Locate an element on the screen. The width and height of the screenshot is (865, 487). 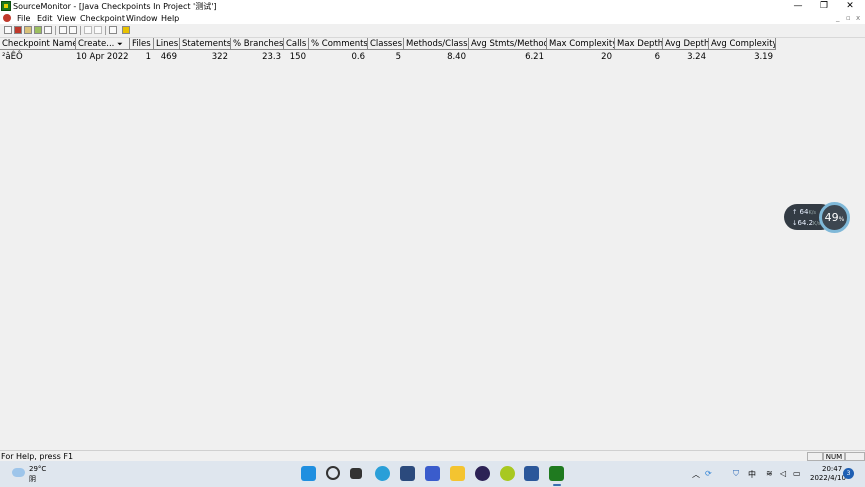
weather-temperature: 29°C is located at coordinates (37, 469).